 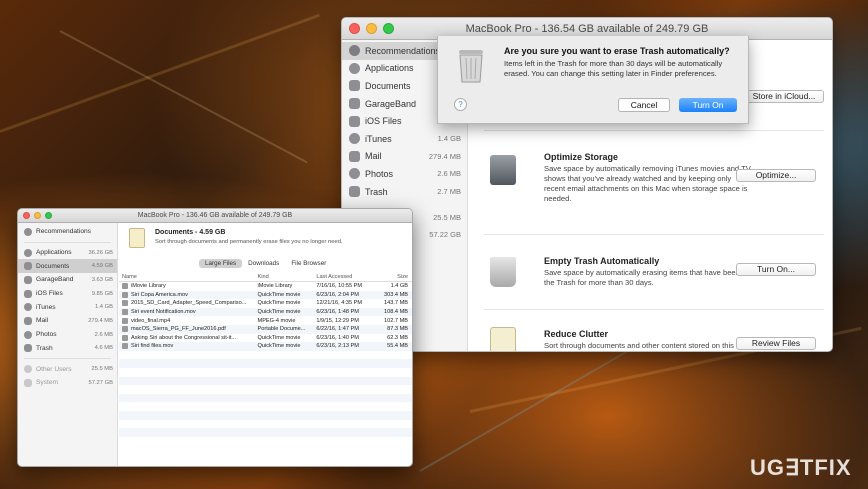 I want to click on sidebar-item-garageband: GarageBand 3.63 GB, so click(x=67, y=280).